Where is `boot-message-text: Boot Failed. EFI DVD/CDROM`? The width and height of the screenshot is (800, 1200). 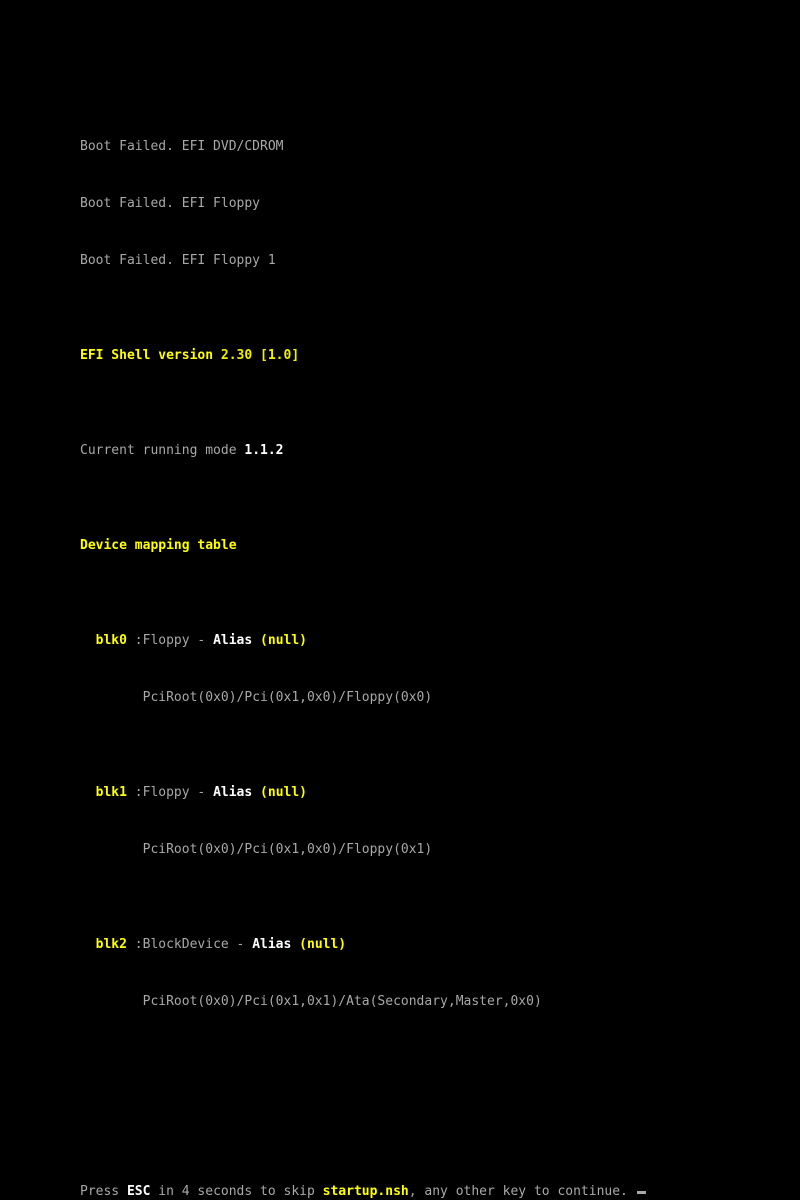
boot-message-text: Boot Failed. EFI DVD/CDROM is located at coordinates (182, 146).